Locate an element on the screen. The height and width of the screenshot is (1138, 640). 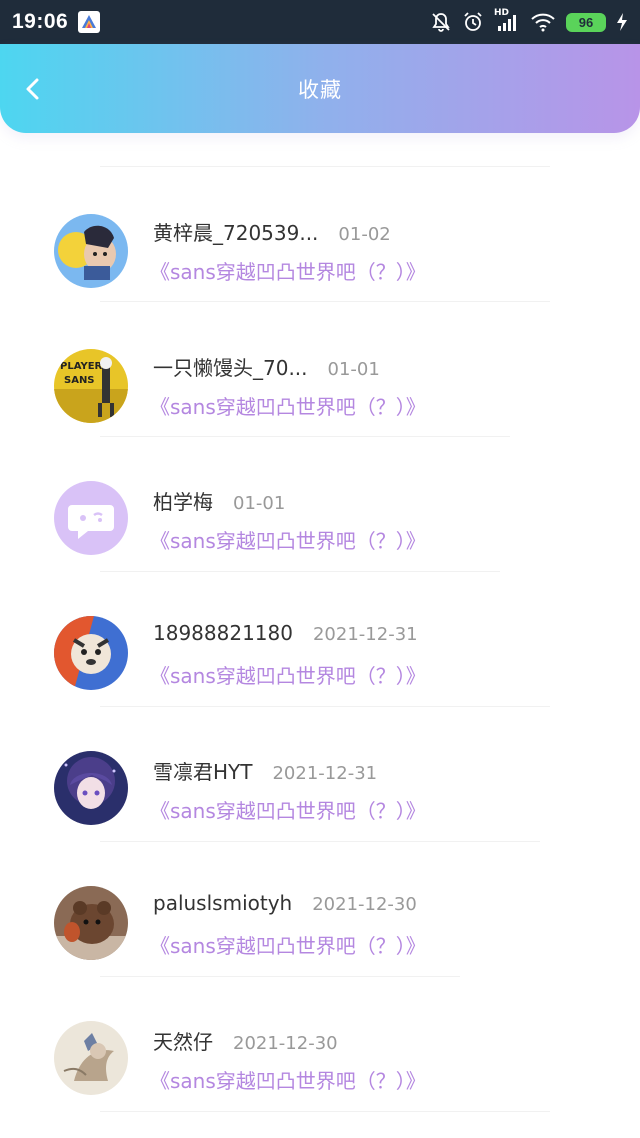
back-button is located at coordinates (33, 89).